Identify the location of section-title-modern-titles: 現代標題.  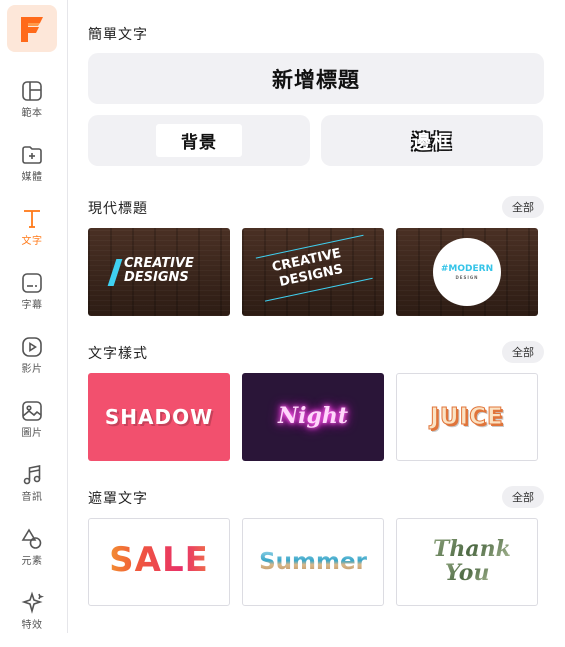
(118, 209).